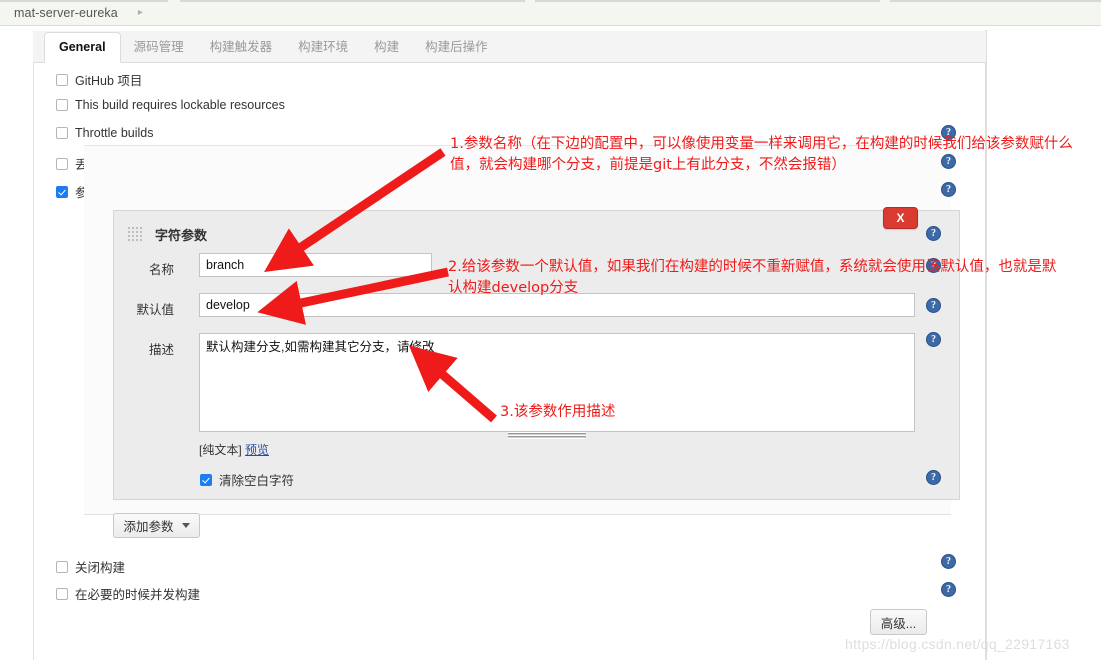 This screenshot has height=660, width=1101. Describe the element at coordinates (933, 477) in the screenshot. I see `help-icon-trim-whitespace: ?` at that location.